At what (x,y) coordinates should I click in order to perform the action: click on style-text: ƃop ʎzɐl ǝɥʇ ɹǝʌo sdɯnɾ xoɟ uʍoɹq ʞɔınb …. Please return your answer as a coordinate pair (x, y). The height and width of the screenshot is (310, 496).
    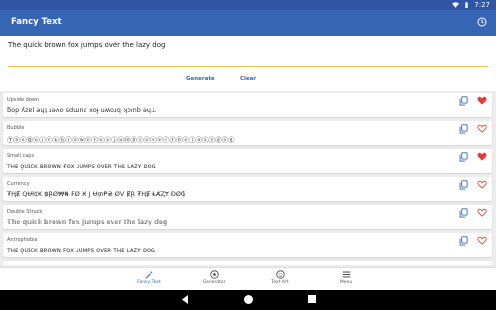
    Looking at the image, I should click on (82, 110).